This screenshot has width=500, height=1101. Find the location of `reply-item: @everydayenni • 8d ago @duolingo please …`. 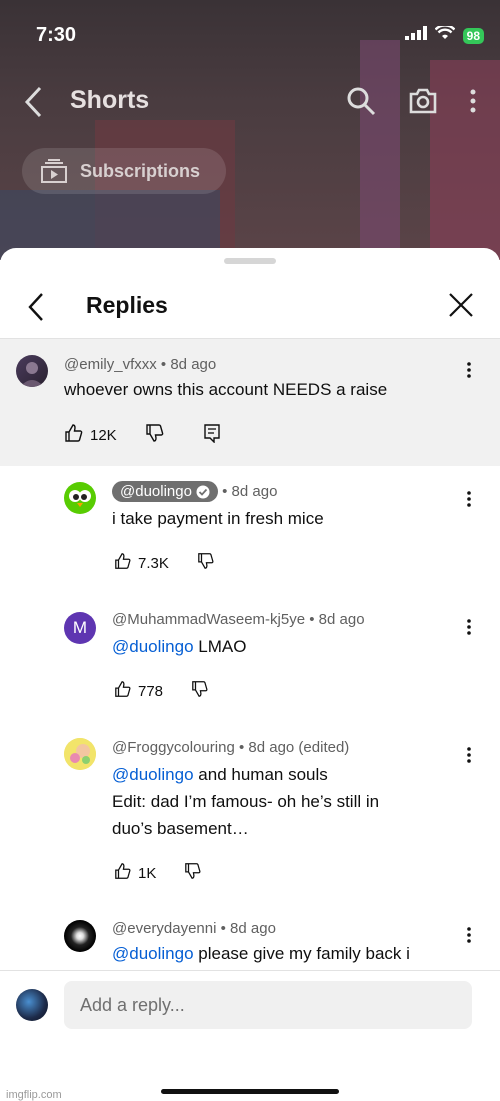

reply-item: @everydayenni • 8d ago @duolingo please … is located at coordinates (250, 939).